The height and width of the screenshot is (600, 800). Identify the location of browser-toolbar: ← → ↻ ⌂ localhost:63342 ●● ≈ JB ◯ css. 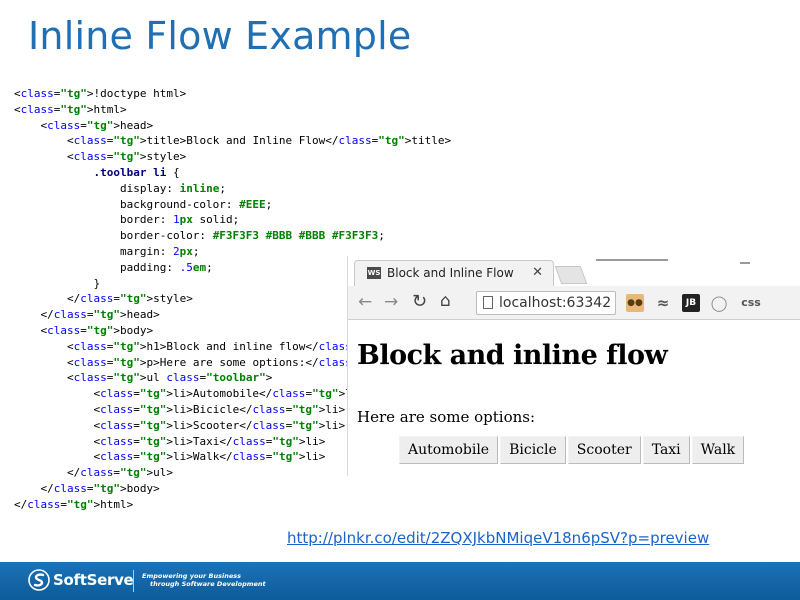
(574, 303).